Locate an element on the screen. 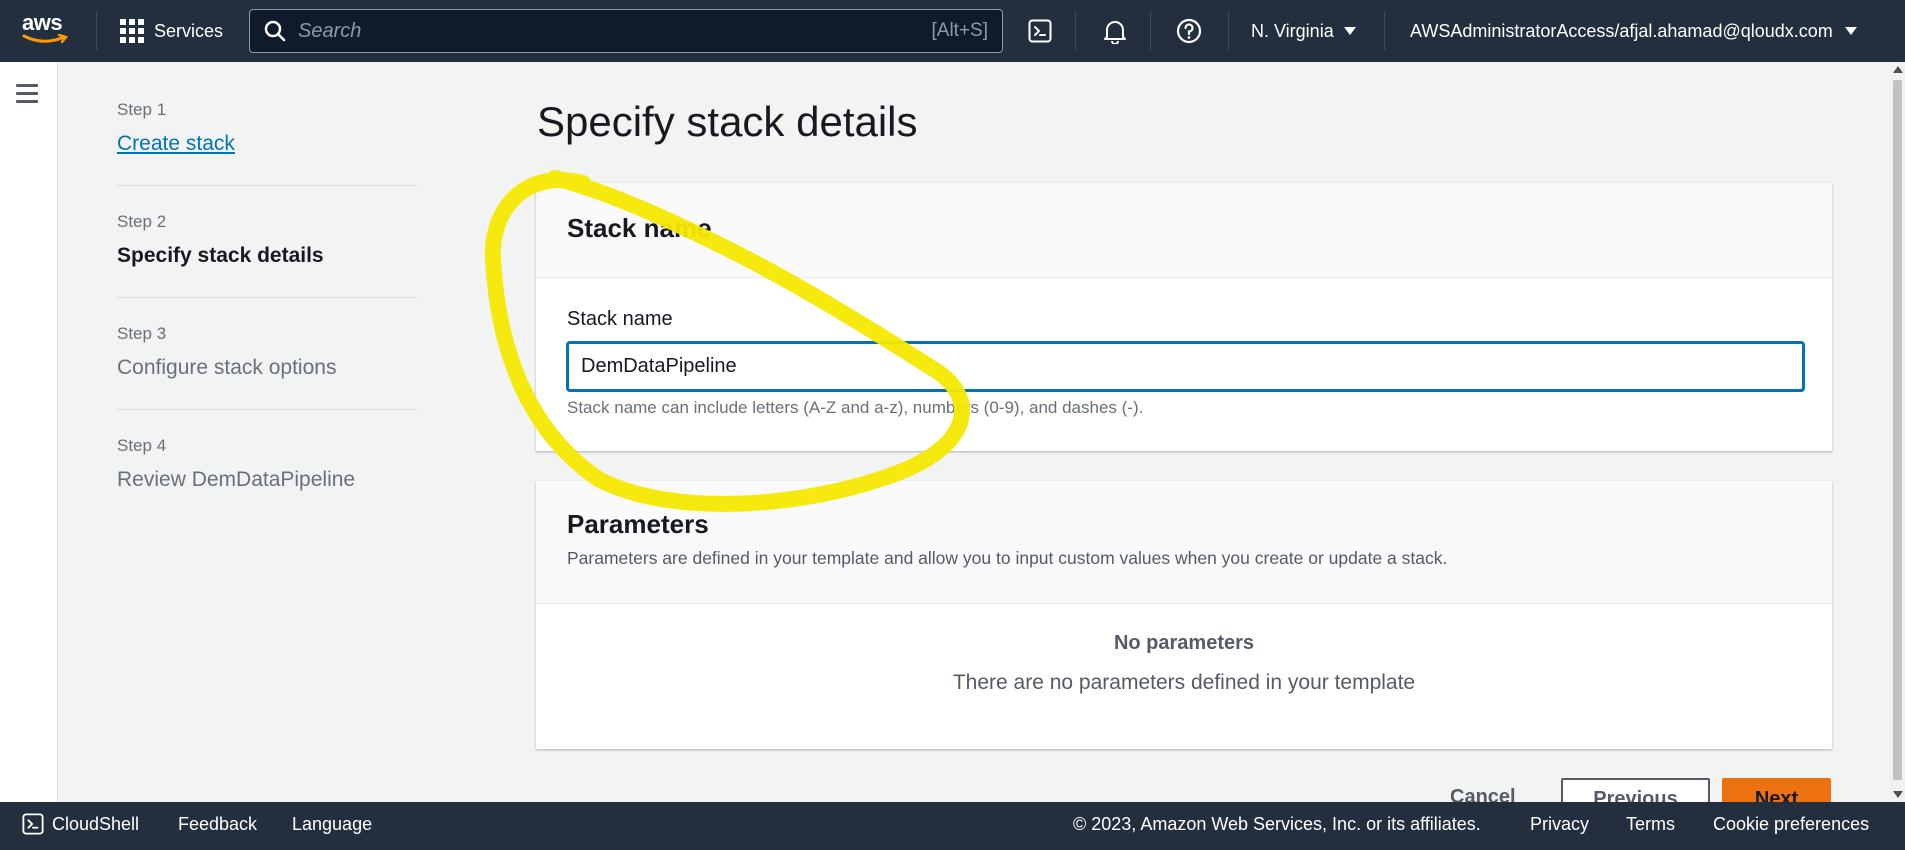 The height and width of the screenshot is (850, 1905). wizard-step-2: Step 2 Specify stack details is located at coordinates (267, 240).